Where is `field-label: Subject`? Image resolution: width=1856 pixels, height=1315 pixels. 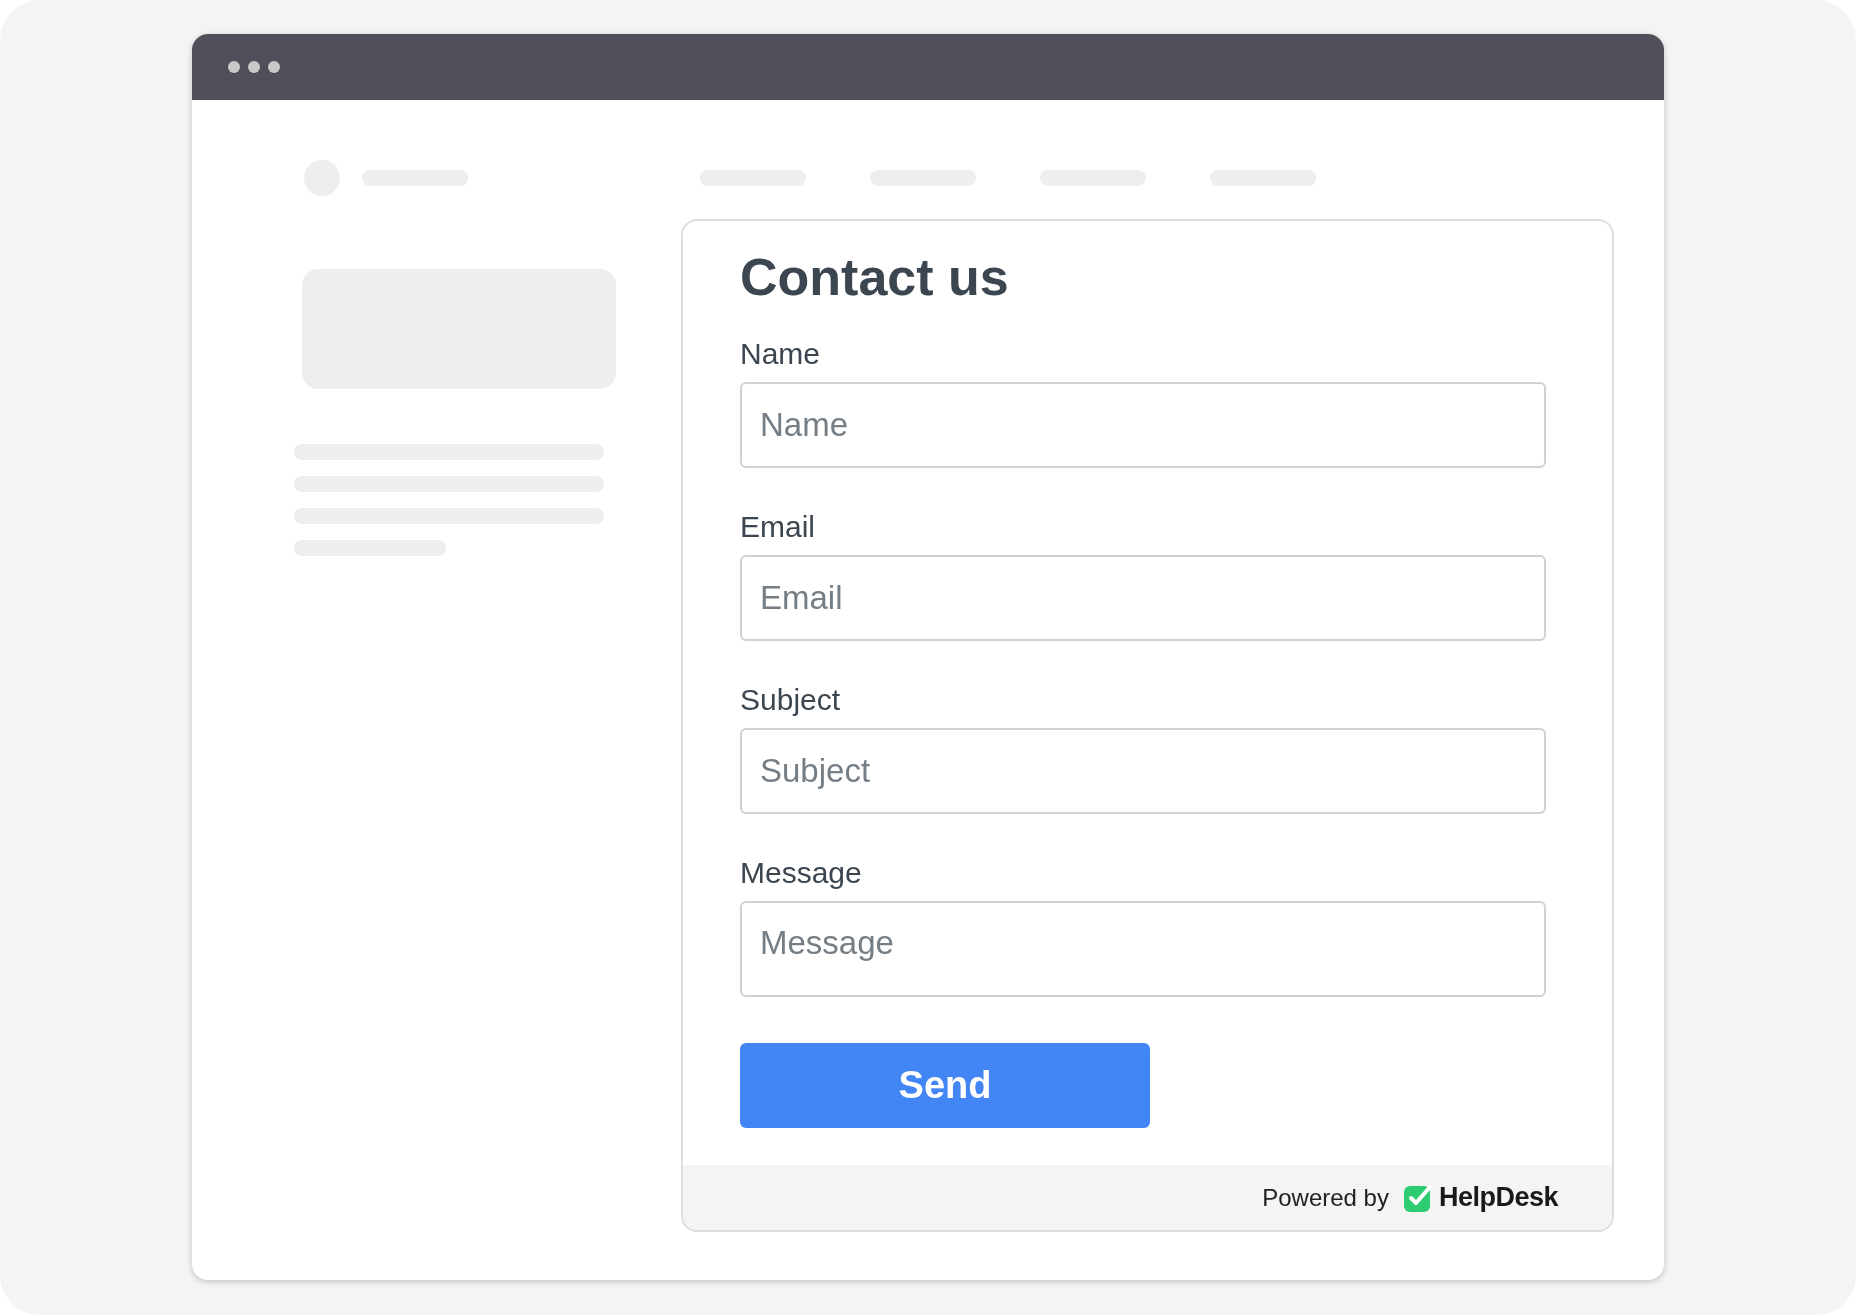
field-label: Subject is located at coordinates (791, 700).